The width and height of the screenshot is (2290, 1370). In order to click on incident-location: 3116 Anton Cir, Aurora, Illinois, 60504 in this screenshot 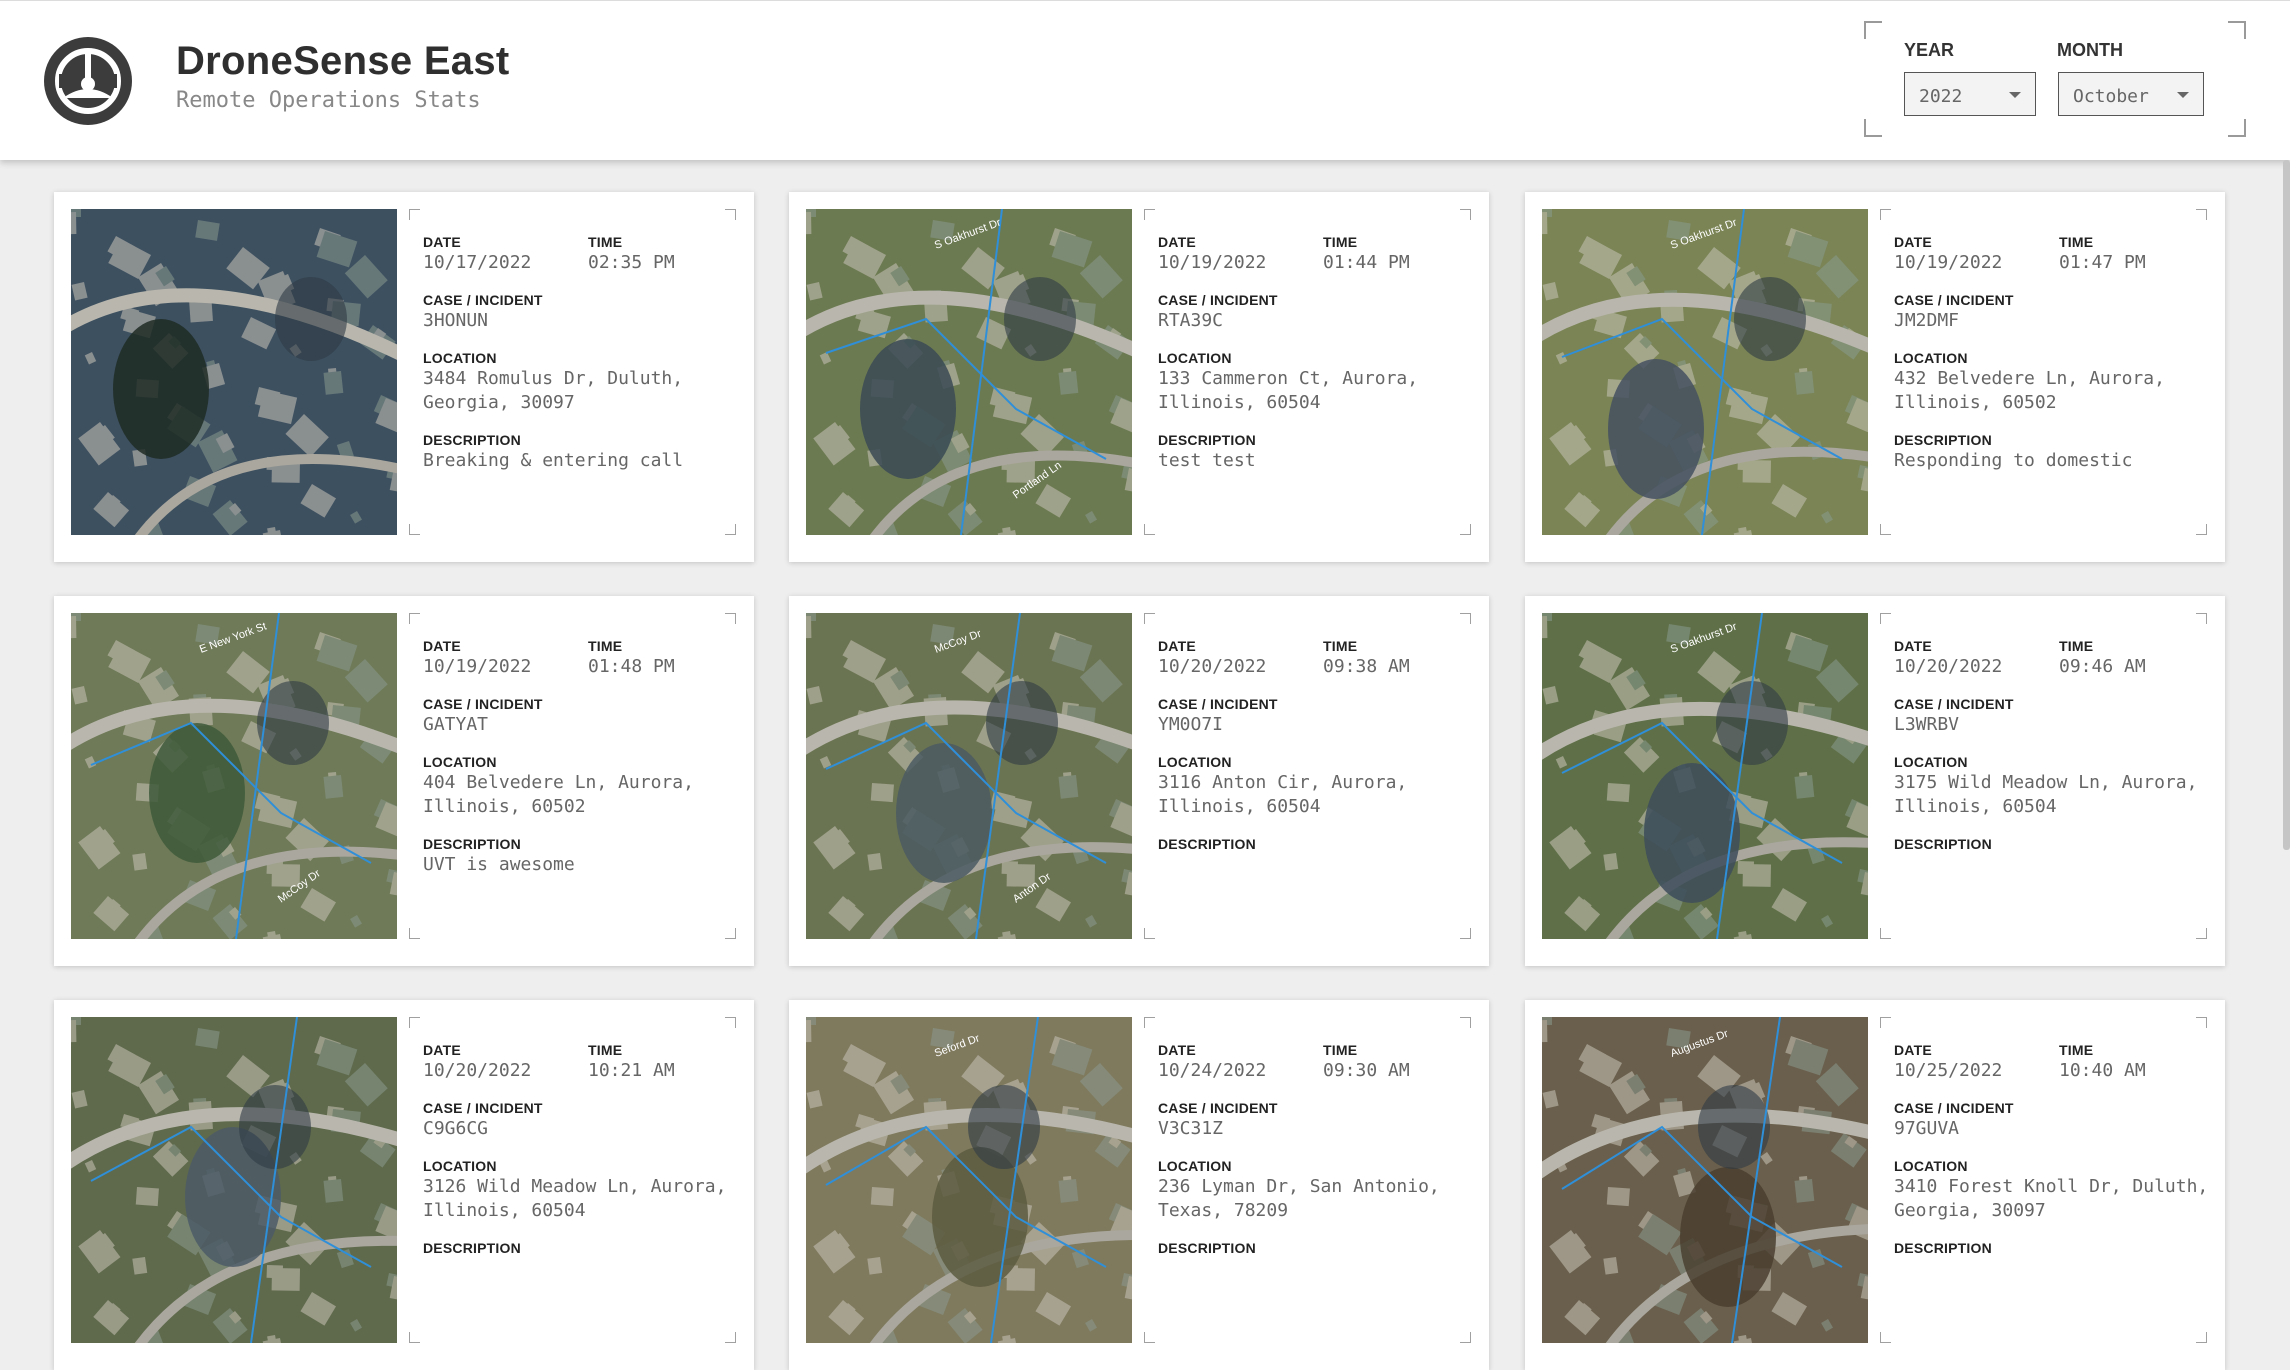, I will do `click(1283, 794)`.